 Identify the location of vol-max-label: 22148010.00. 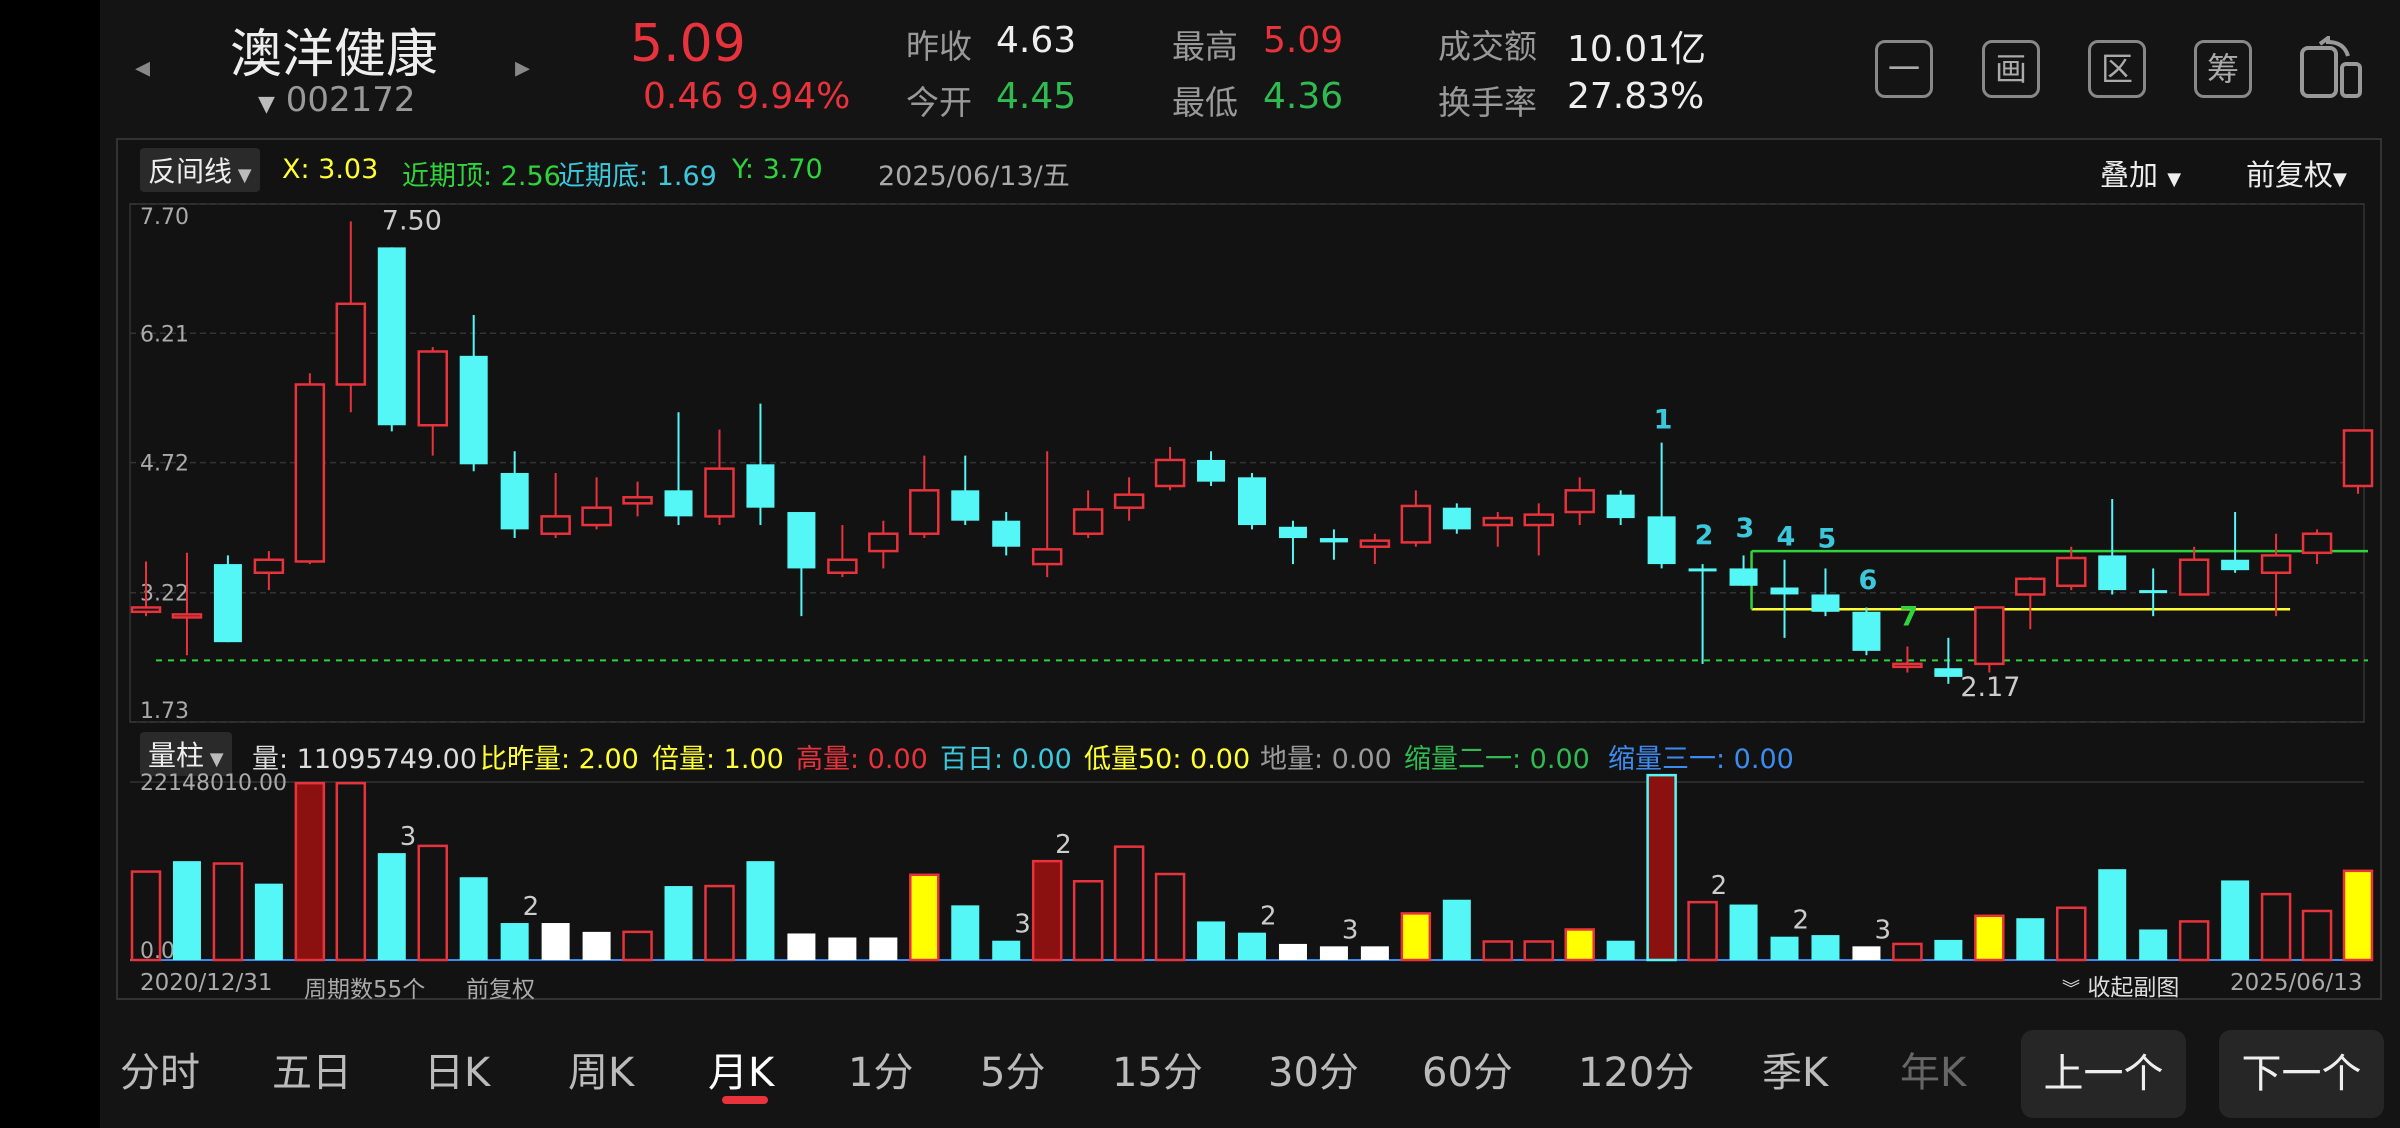
(213, 783).